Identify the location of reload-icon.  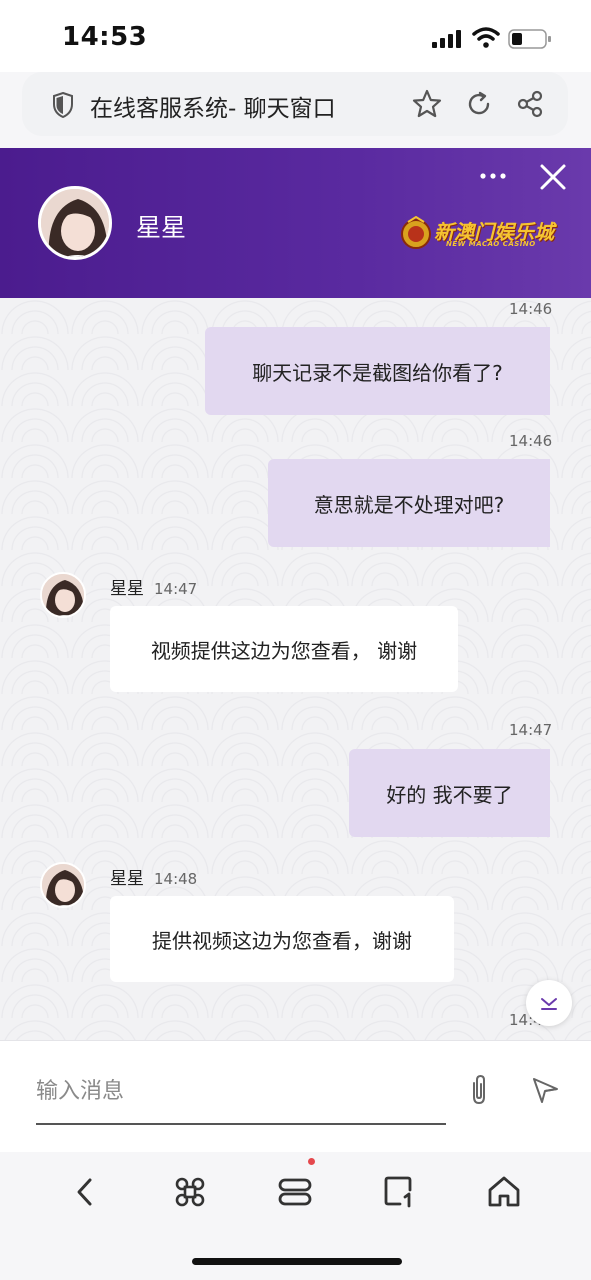
(479, 104).